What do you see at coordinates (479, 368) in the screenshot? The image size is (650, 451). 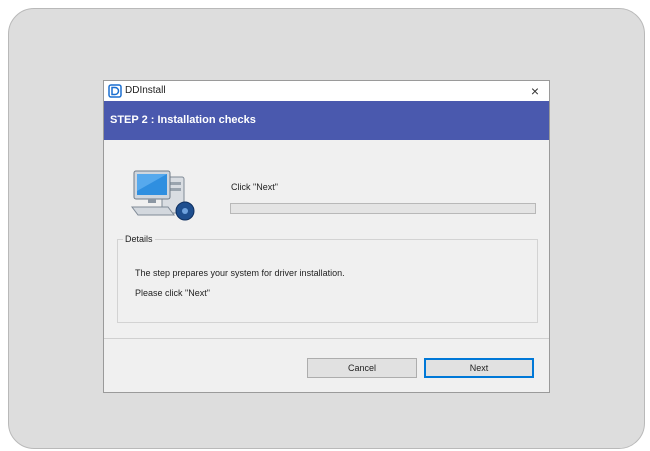 I see `next-button: Next` at bounding box center [479, 368].